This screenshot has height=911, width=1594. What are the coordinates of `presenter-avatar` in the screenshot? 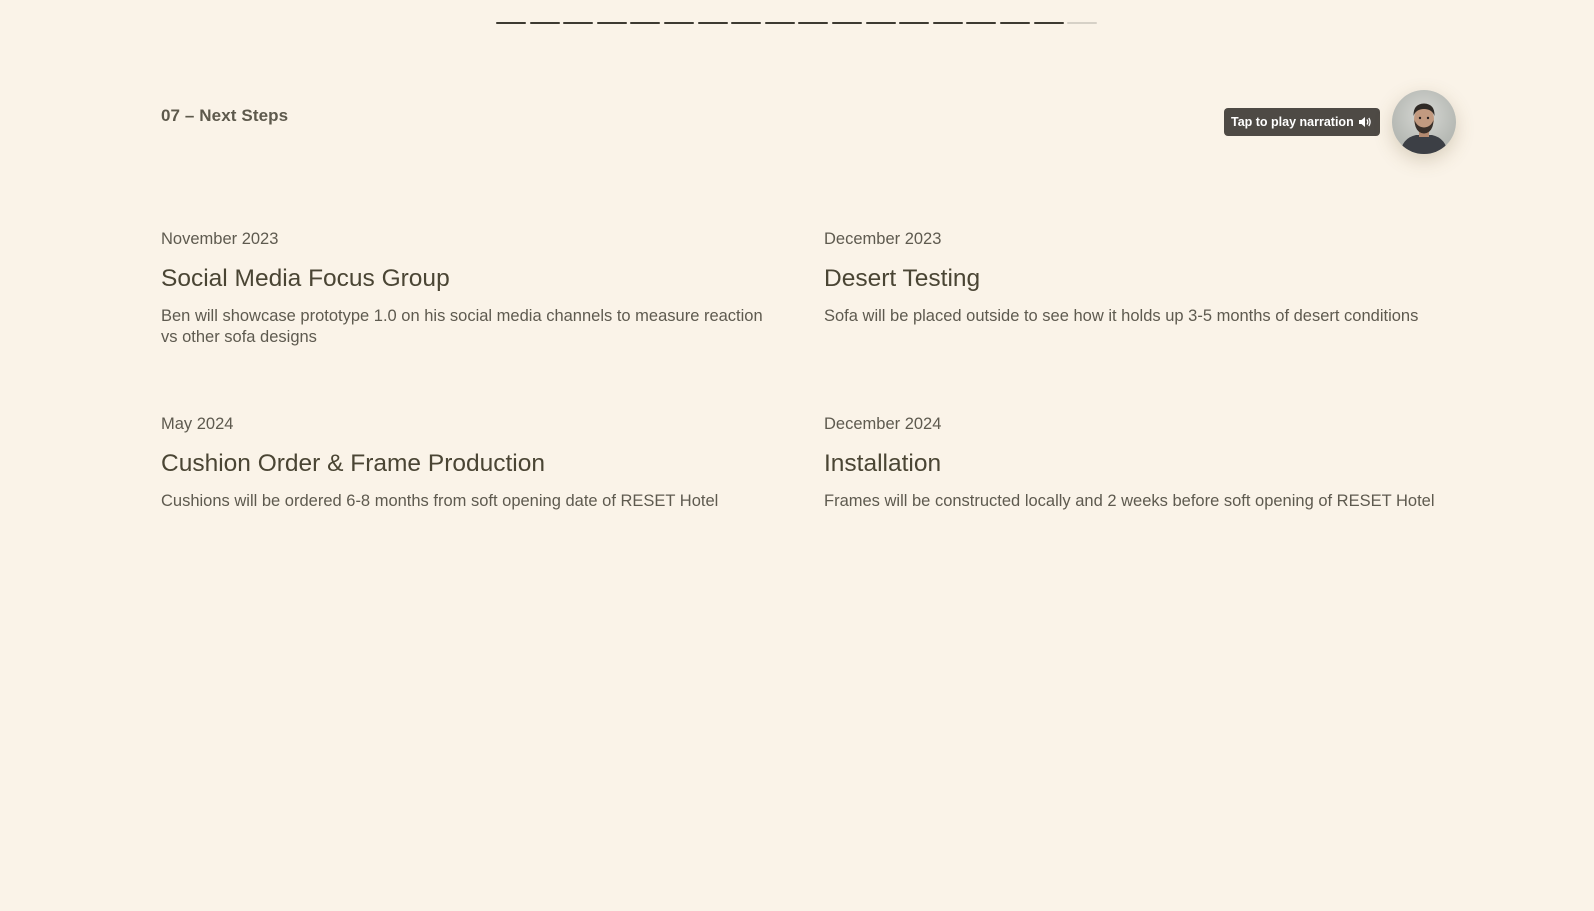 It's located at (1424, 122).